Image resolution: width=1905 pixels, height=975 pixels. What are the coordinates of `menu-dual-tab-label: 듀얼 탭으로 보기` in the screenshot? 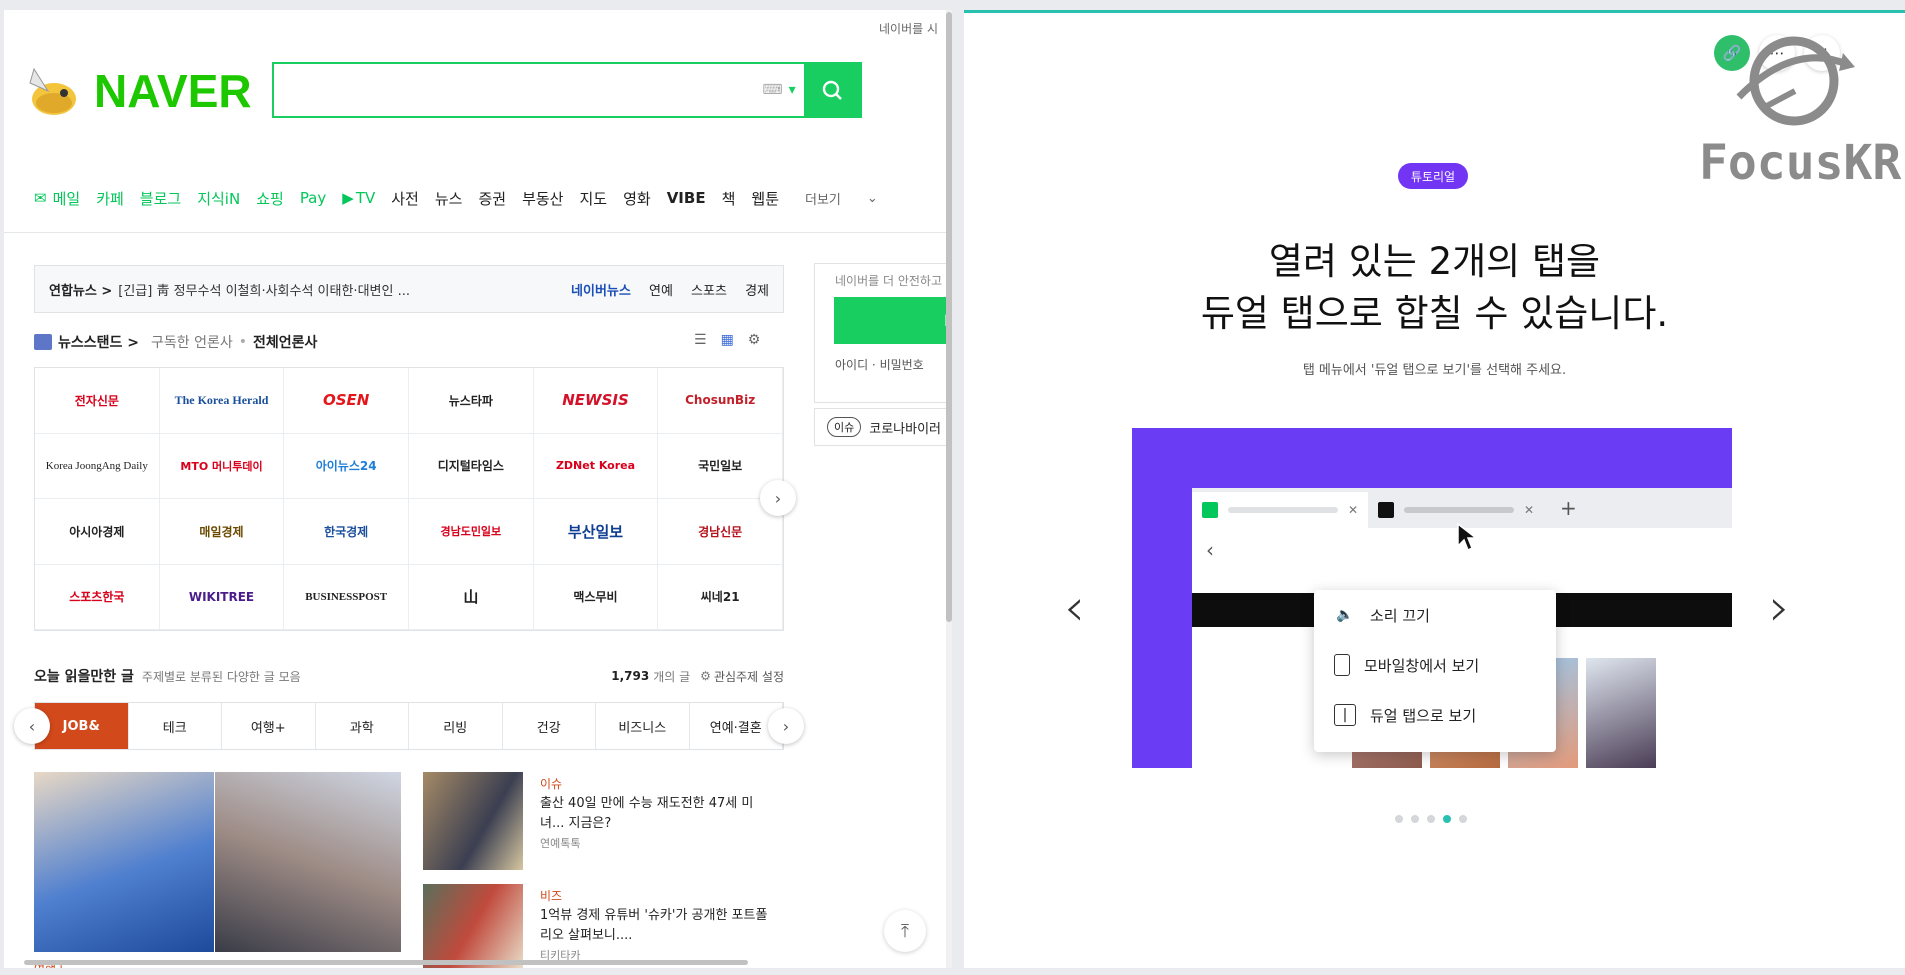 It's located at (1423, 715).